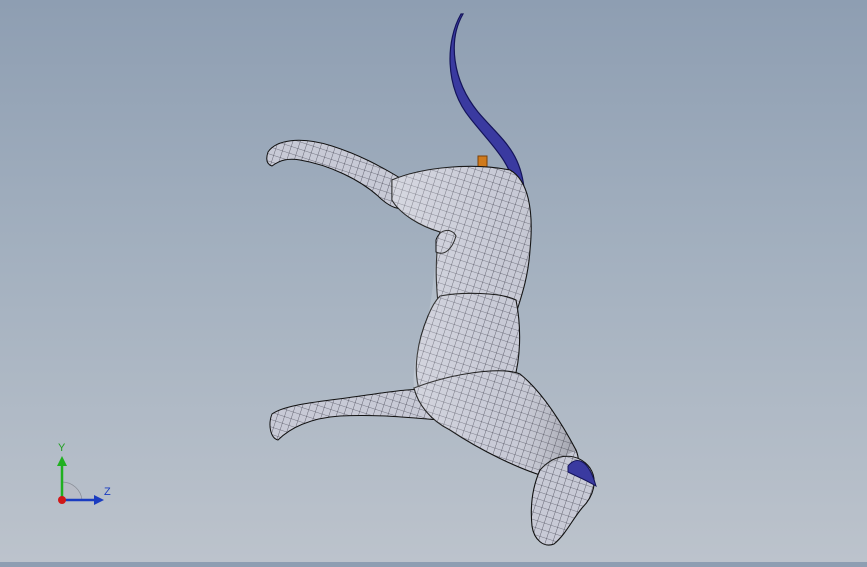  I want to click on z-axis-label: Z, so click(107, 492).